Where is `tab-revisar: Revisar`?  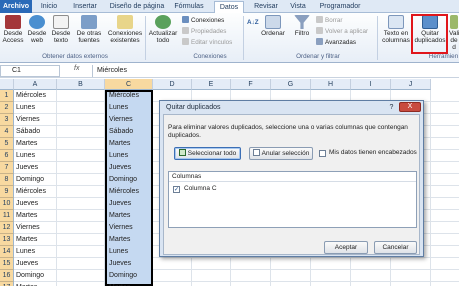 tab-revisar: Revisar is located at coordinates (266, 7).